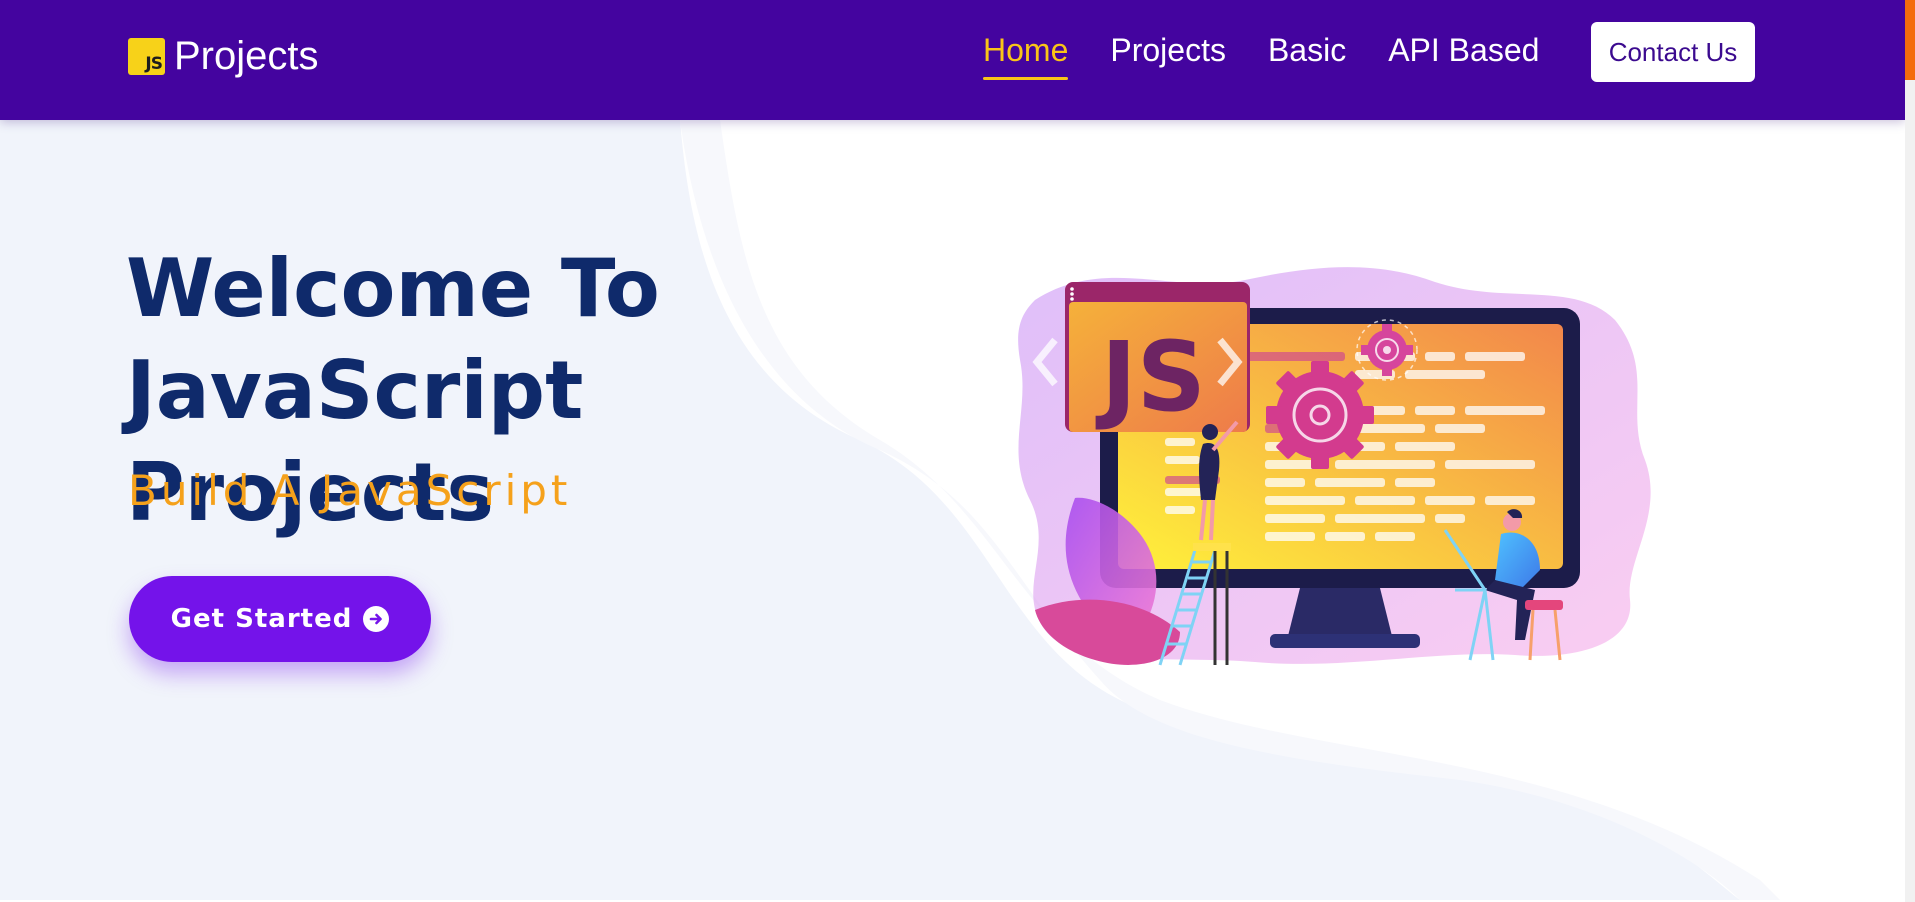 The height and width of the screenshot is (902, 1915). What do you see at coordinates (376, 619) in the screenshot?
I see `arrow-circle-right-icon` at bounding box center [376, 619].